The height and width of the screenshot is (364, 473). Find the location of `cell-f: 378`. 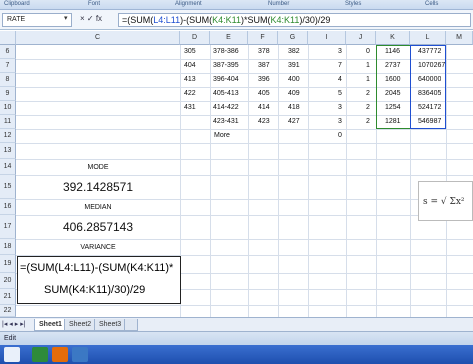

cell-f: 378 is located at coordinates (264, 52).